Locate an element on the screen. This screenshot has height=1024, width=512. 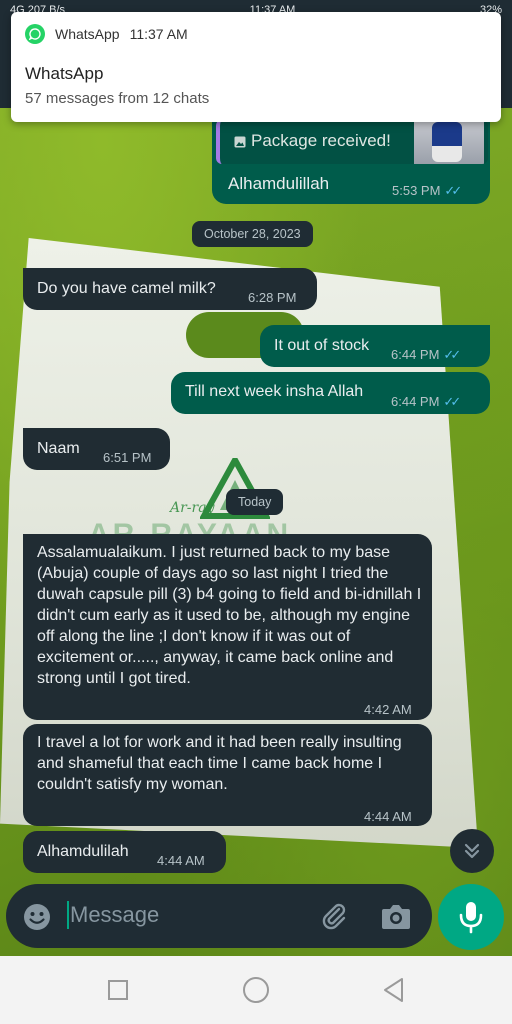
scroll-to-bottom-button is located at coordinates (472, 851).